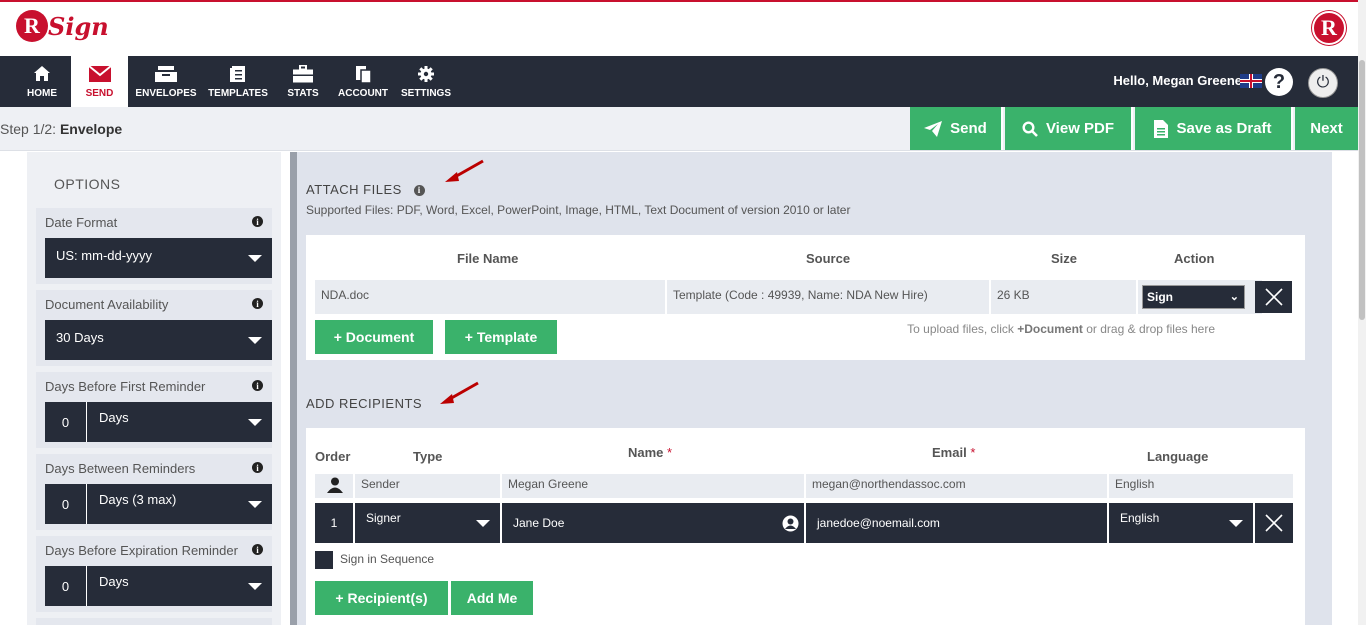 This screenshot has height=625, width=1366. Describe the element at coordinates (80, 337) in the screenshot. I see `document-availability-value: 30 Days` at that location.